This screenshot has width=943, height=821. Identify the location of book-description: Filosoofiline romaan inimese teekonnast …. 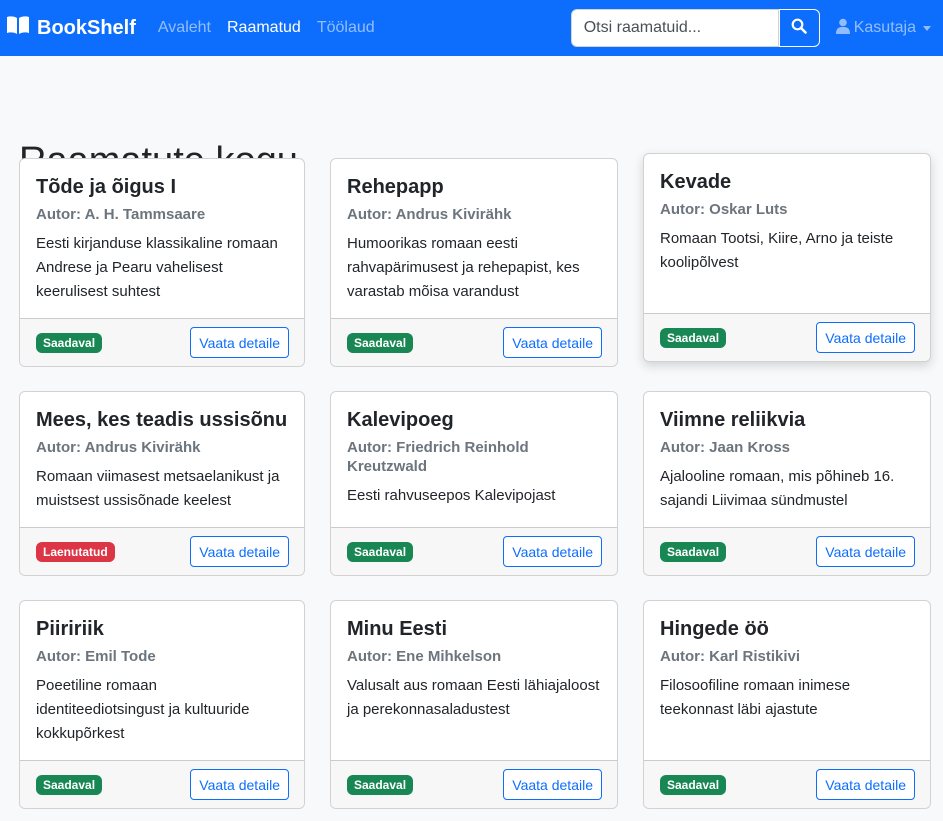
(755, 697).